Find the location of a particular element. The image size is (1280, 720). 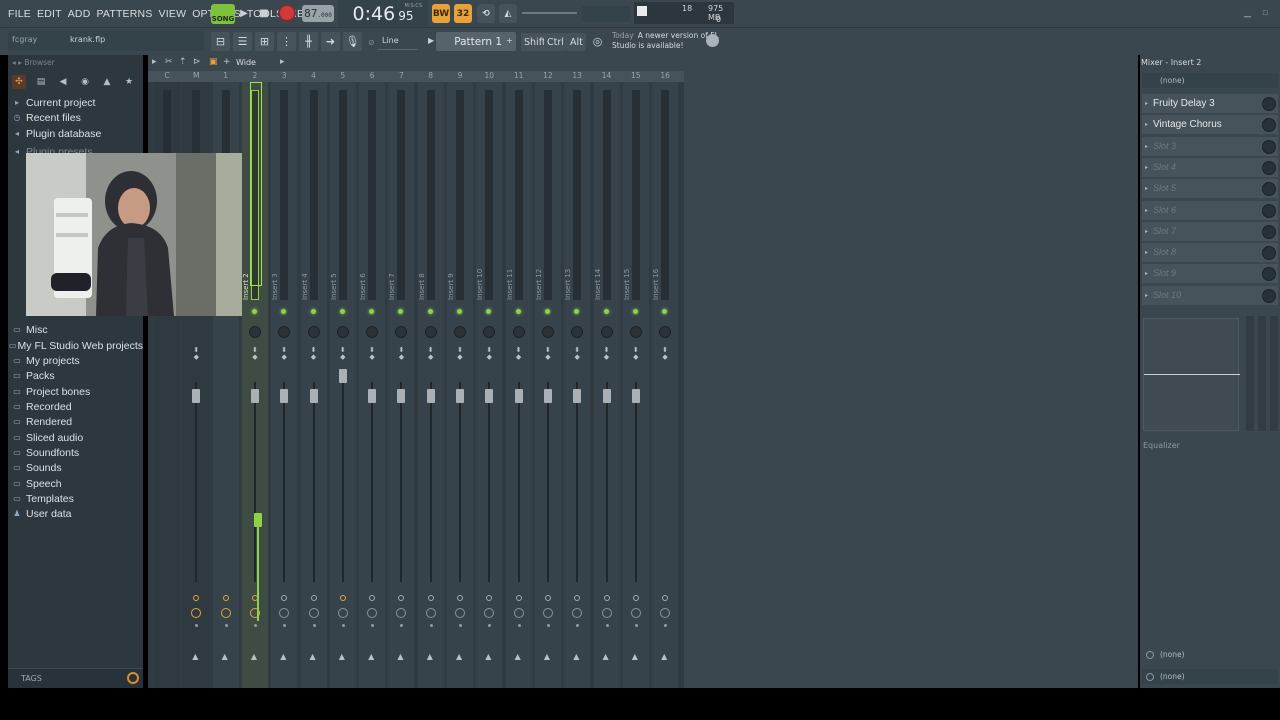

effect-slot-10: ▸ Slot 10 is located at coordinates (1210, 295).